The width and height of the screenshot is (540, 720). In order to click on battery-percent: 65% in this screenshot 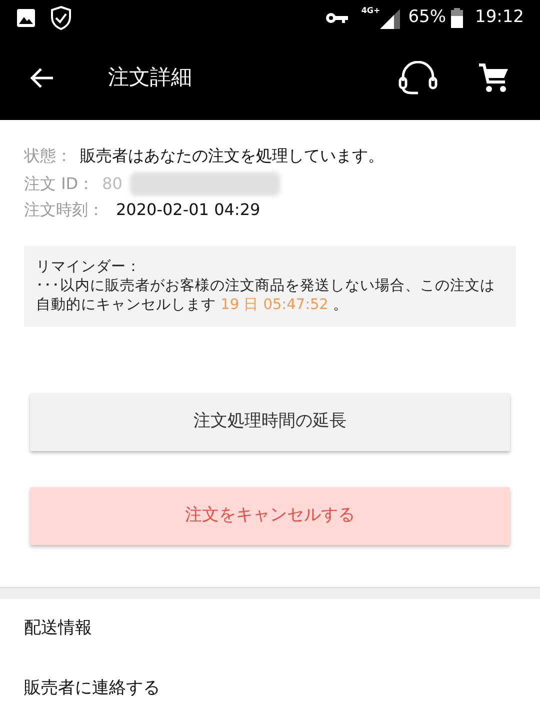, I will do `click(427, 18)`.